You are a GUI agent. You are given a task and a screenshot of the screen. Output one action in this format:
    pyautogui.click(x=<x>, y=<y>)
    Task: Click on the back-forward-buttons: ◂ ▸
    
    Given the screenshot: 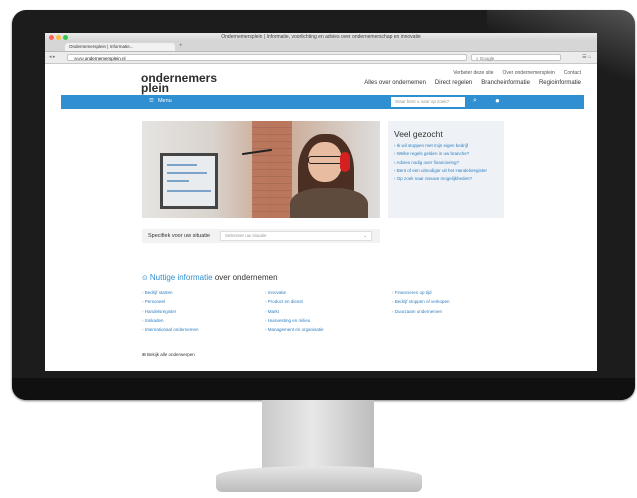 What is the action you would take?
    pyautogui.click(x=52, y=57)
    